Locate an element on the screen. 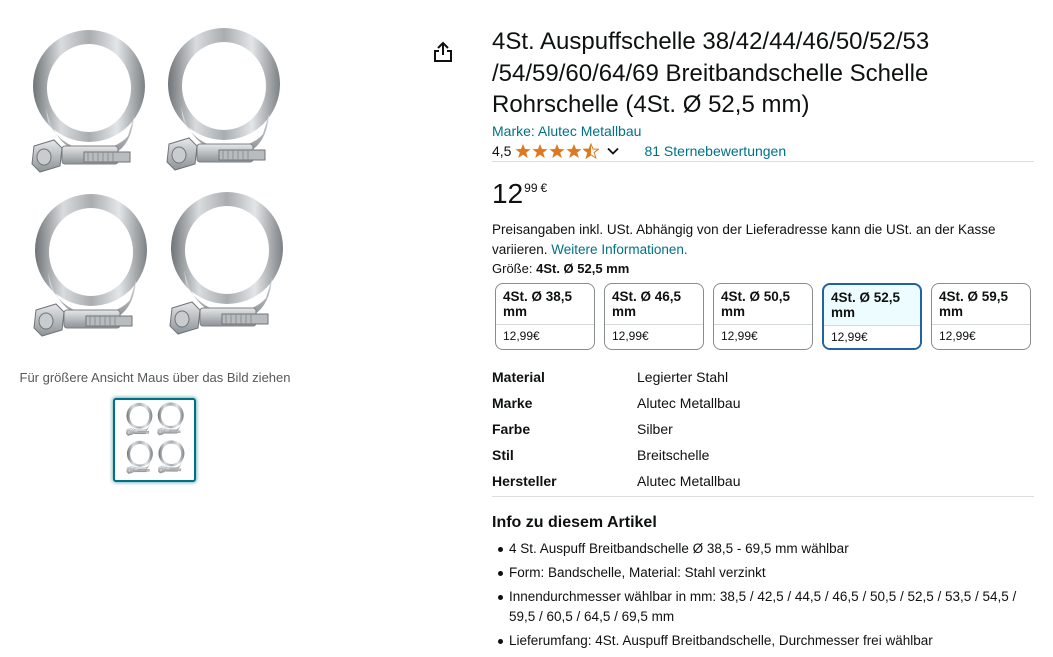 The width and height of the screenshot is (1053, 657). spec-row: Stil Breitschelle is located at coordinates (763, 455).